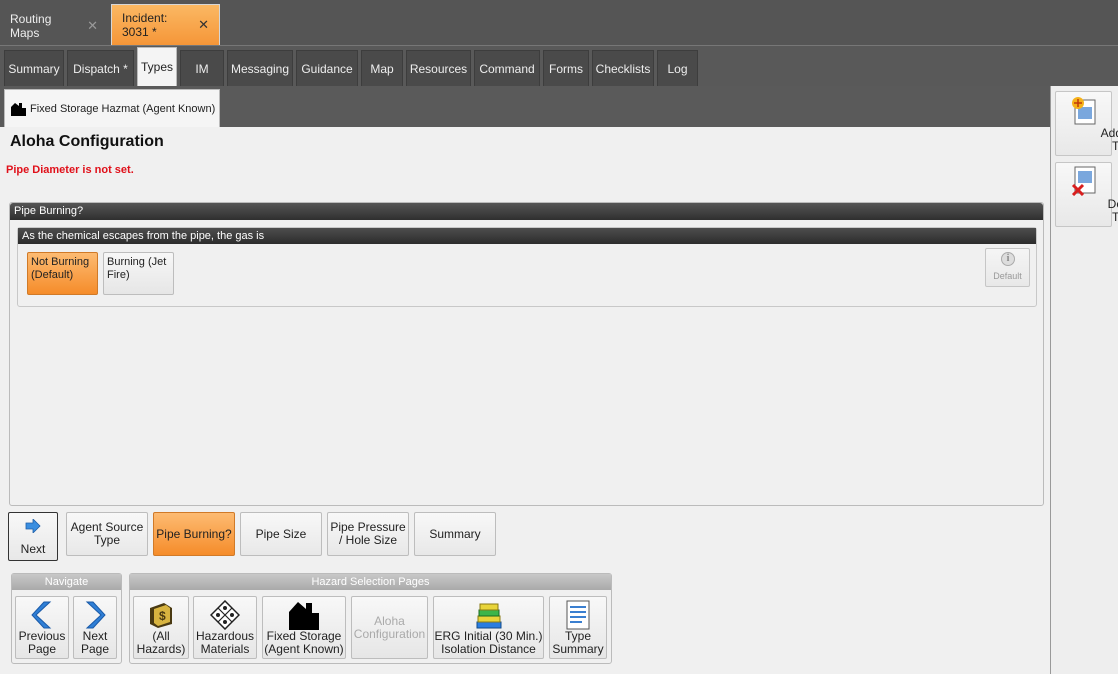 The image size is (1118, 674). I want to click on hazard-page-type-summary: Type Summary, so click(578, 627).